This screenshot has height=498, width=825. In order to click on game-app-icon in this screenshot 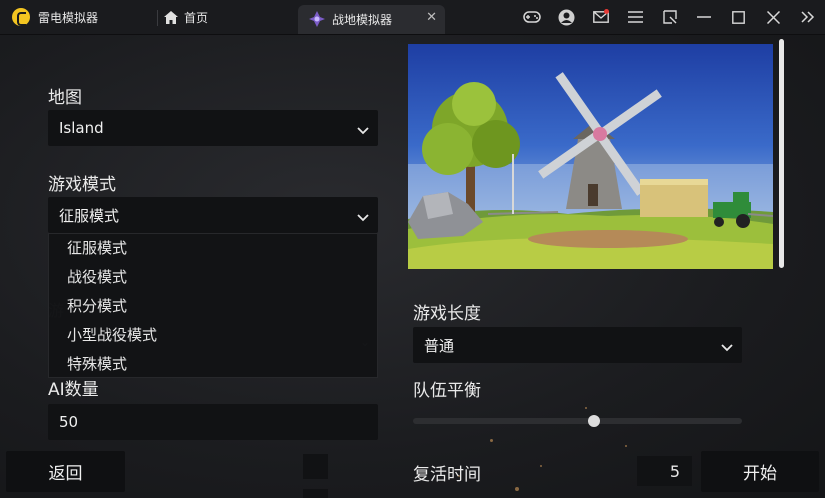, I will do `click(317, 21)`.